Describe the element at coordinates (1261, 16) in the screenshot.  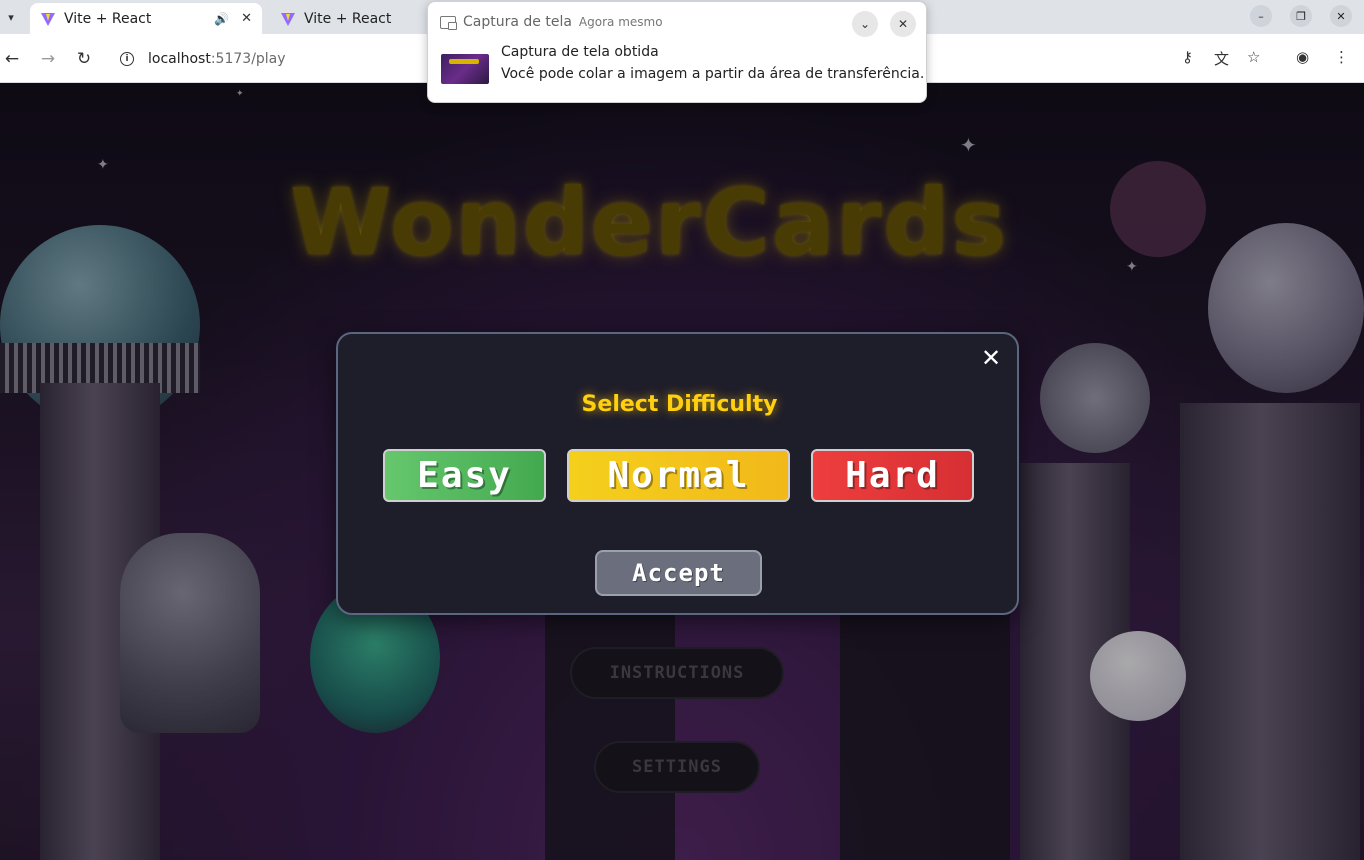
I see `minimize-window-icon: –` at that location.